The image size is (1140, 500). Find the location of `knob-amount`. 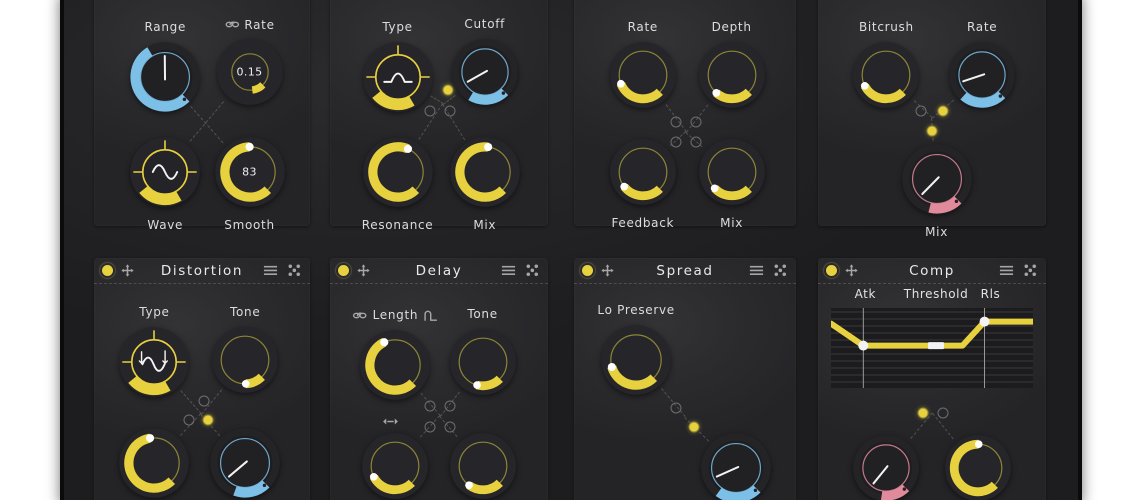

knob-amount is located at coordinates (736, 465).